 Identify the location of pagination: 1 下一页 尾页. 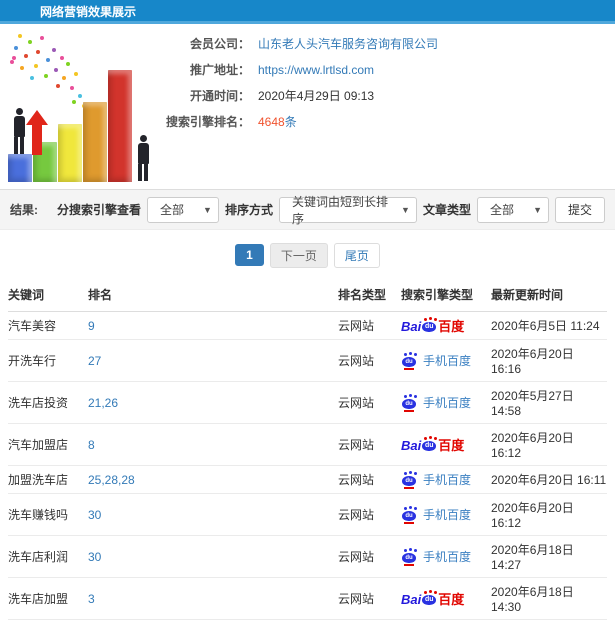
(307, 255).